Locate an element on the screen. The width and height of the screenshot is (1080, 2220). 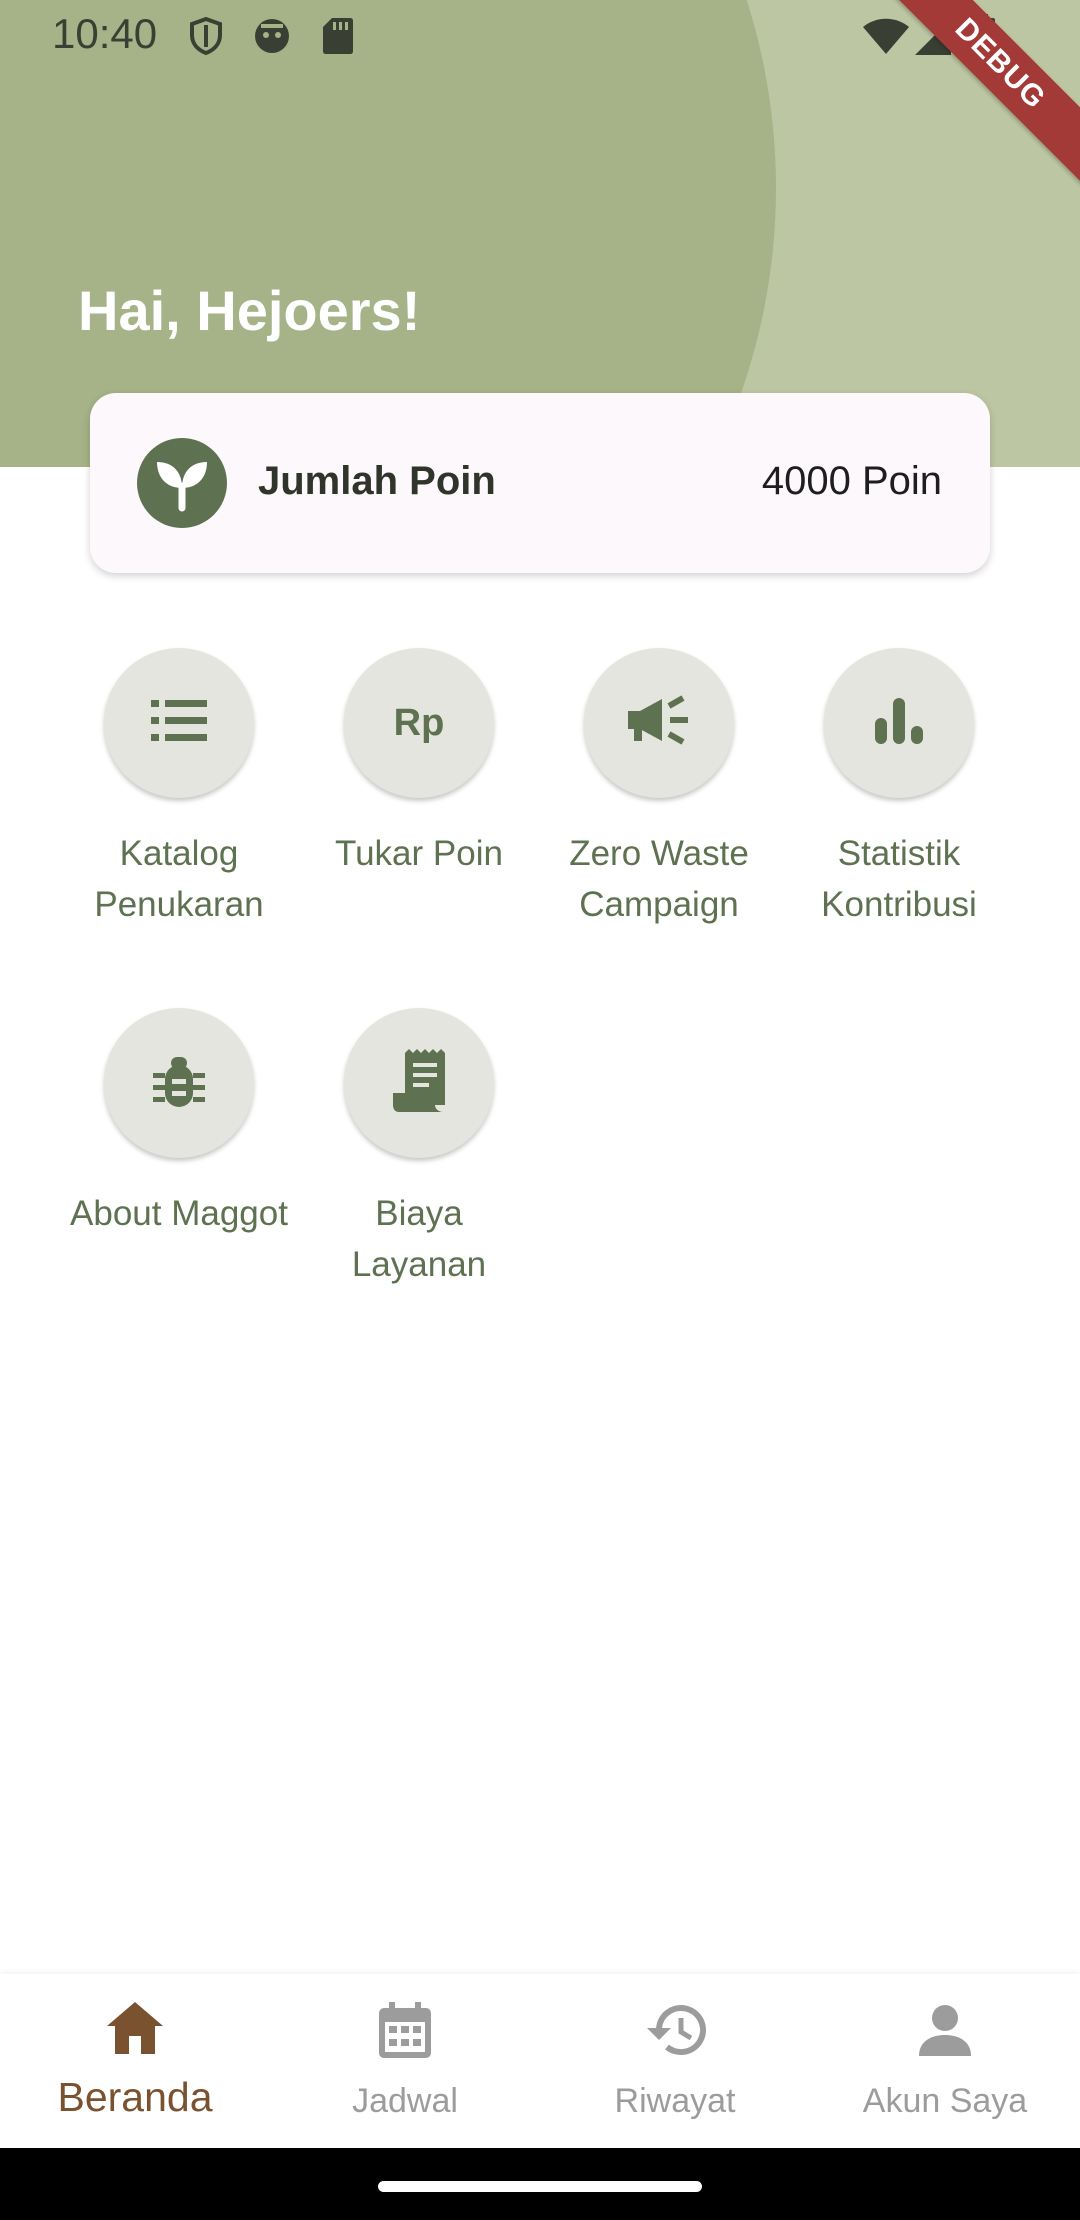
android-icon is located at coordinates (272, 38).